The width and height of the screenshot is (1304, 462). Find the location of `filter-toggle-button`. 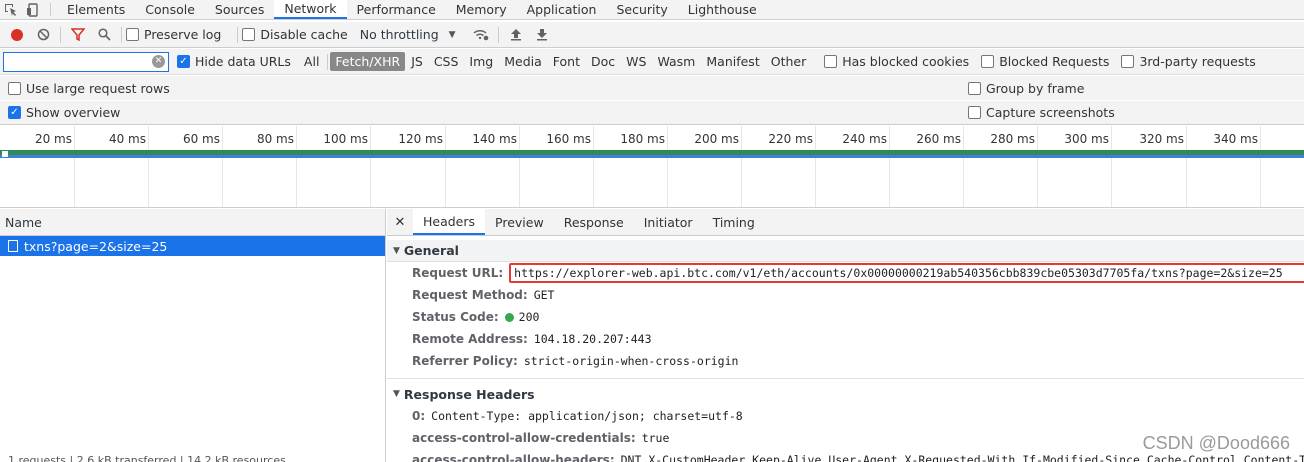

filter-toggle-button is located at coordinates (78, 35).